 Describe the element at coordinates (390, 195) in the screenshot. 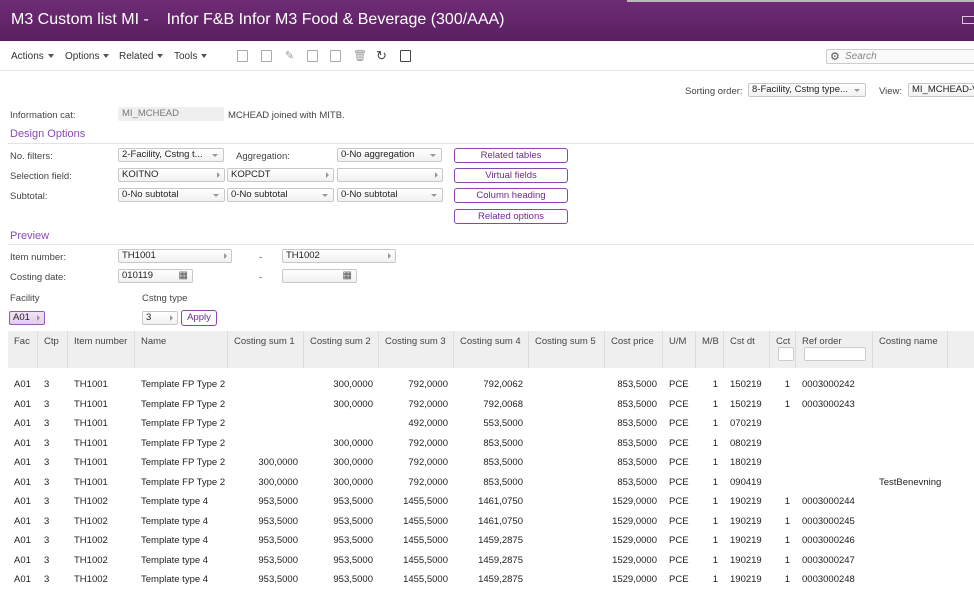

I see `subtotal-select-3: 0-No subtotal` at that location.